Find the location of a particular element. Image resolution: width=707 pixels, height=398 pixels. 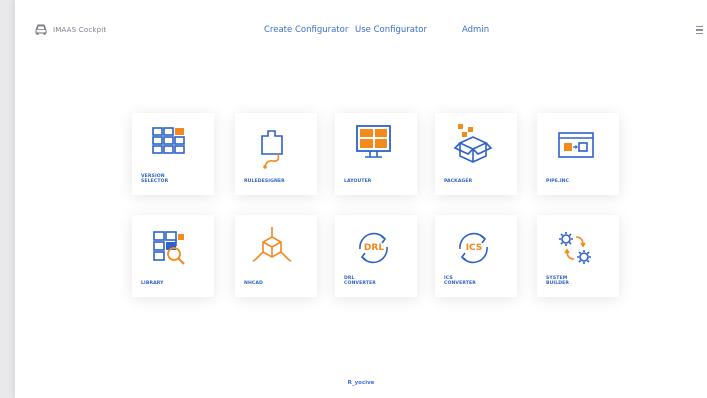

tile-version-selector: VERSION SELECTOR is located at coordinates (173, 154).